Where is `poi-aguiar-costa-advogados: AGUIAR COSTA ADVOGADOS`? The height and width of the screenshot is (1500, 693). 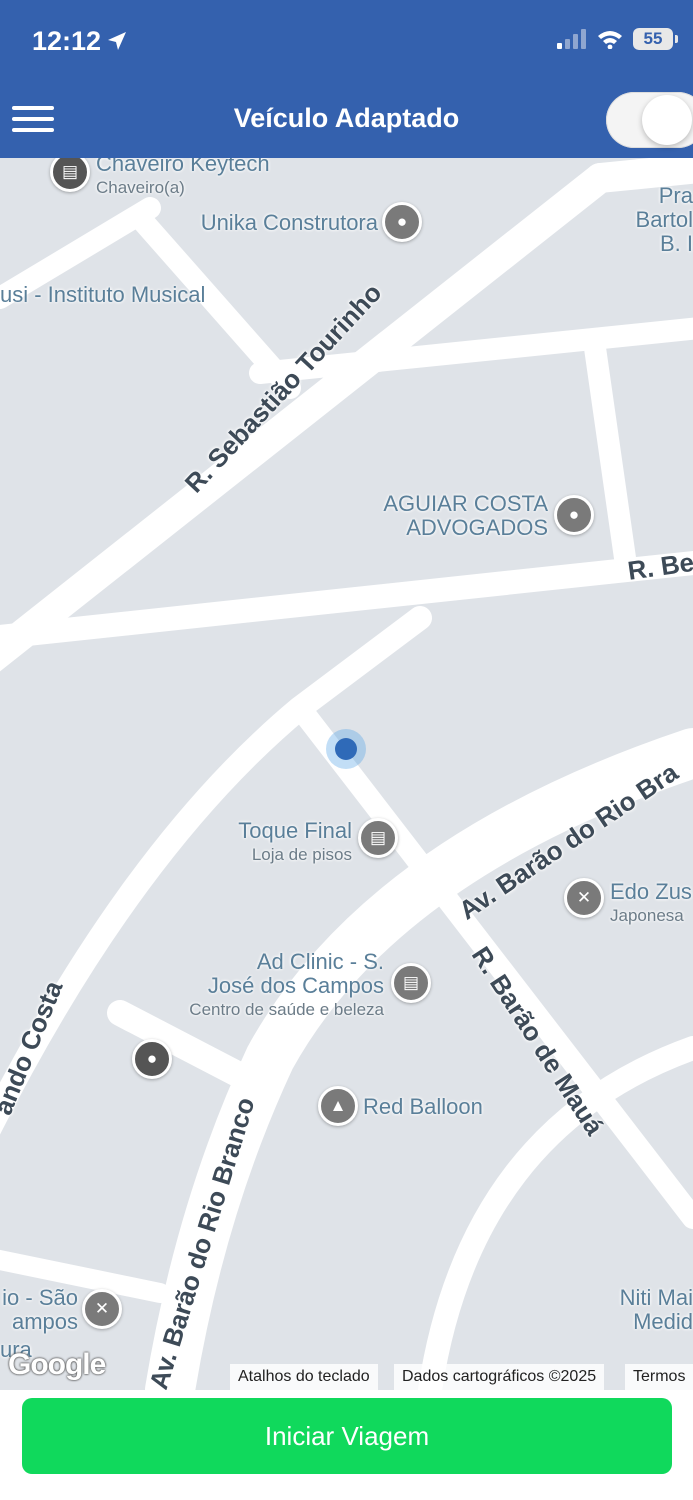 poi-aguiar-costa-advogados: AGUIAR COSTA ADVOGADOS is located at coordinates (444, 516).